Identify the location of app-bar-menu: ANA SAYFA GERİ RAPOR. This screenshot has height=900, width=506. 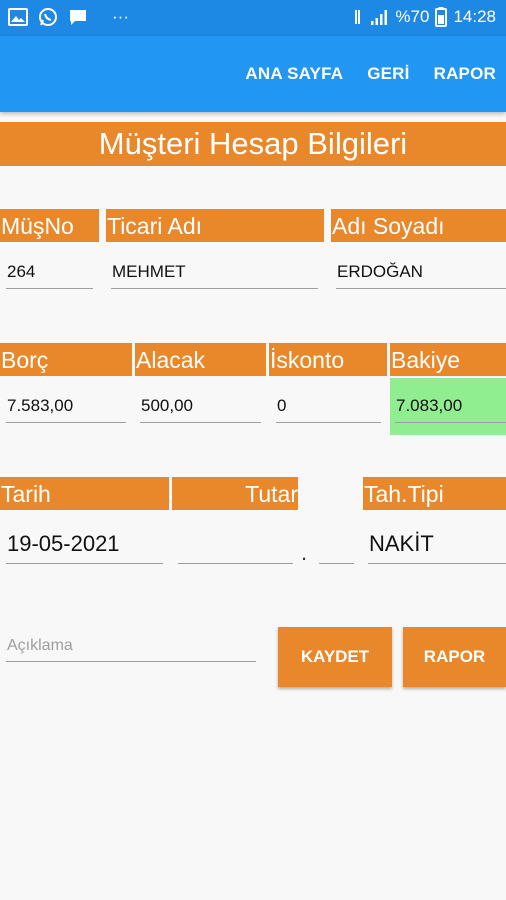
(370, 74).